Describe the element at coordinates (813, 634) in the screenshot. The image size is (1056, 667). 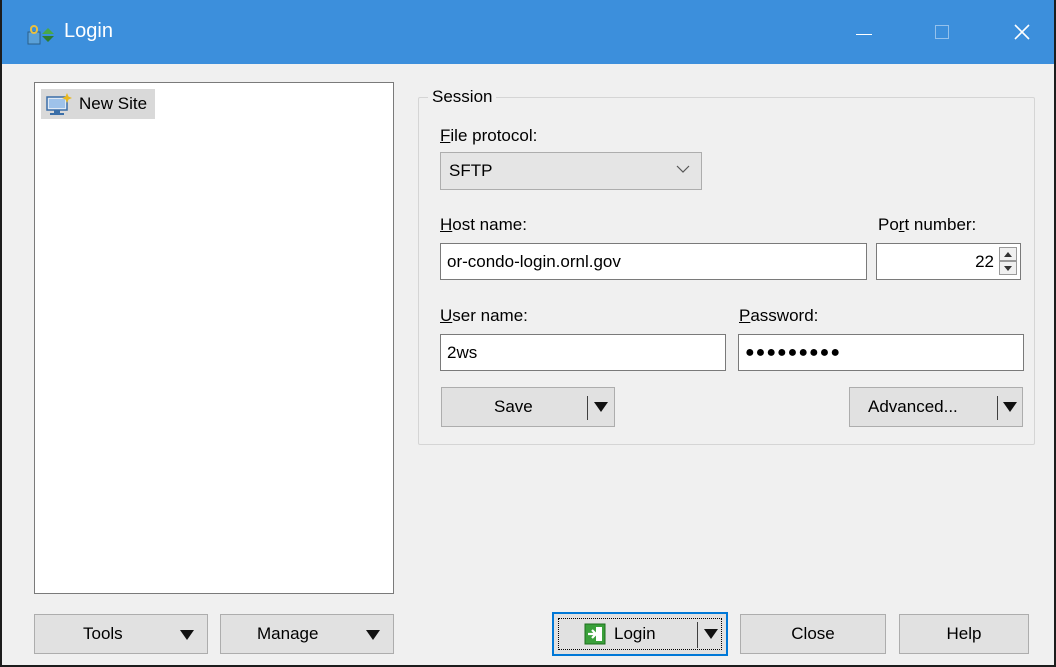
I see `close-button: Close` at that location.